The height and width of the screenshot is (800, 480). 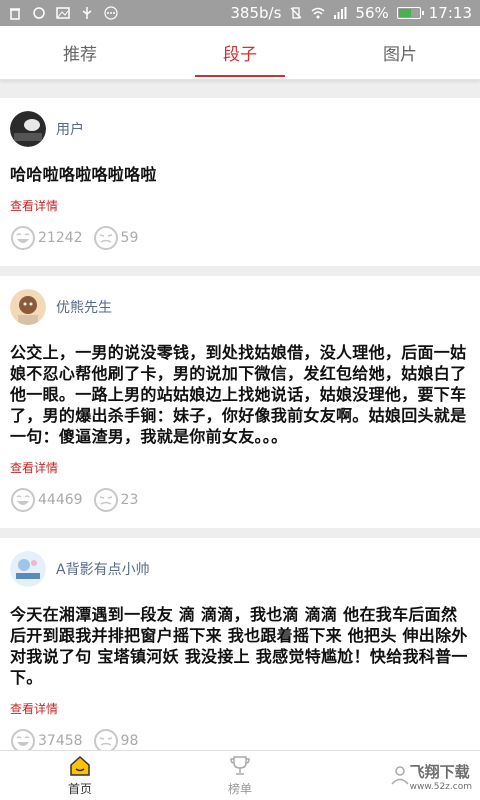 I want to click on post-author: 优熊先生, so click(x=240, y=307).